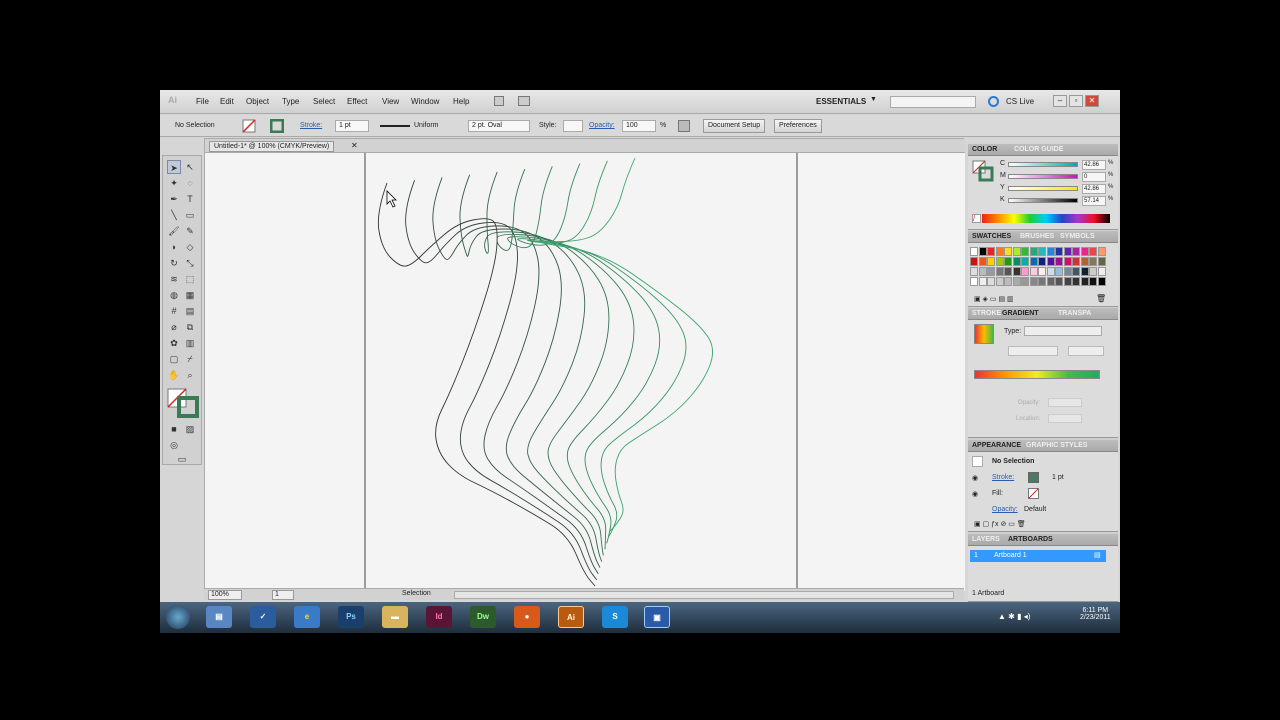  What do you see at coordinates (190, 247) in the screenshot?
I see `eraser-tool-icon: ◇` at bounding box center [190, 247].